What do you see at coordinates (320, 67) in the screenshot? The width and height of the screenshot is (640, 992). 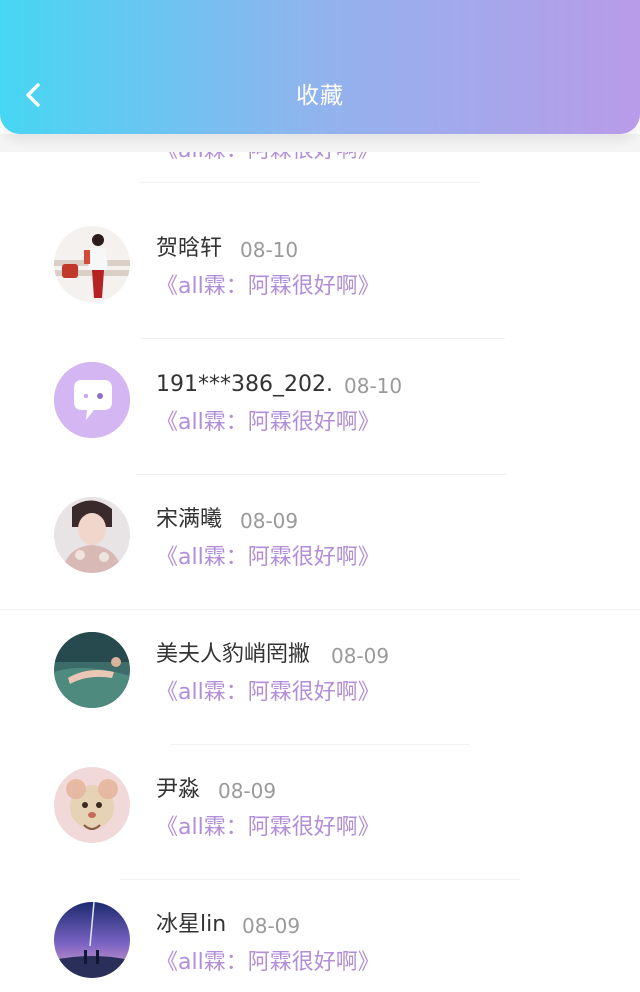 I see `app-header: 收藏` at bounding box center [320, 67].